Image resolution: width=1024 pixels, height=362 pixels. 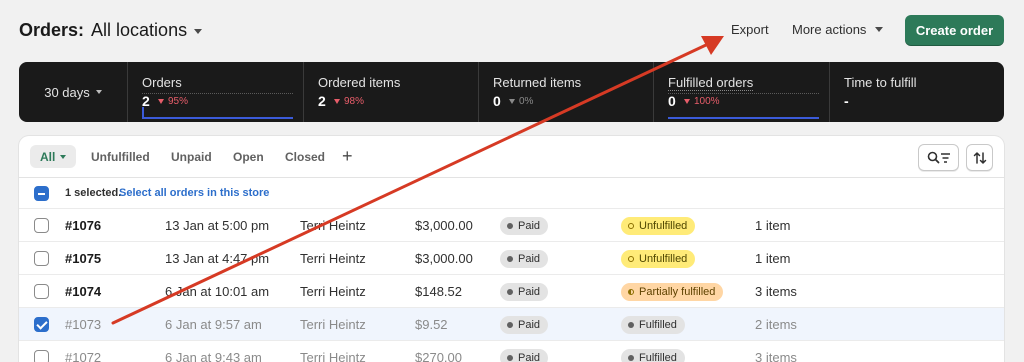 I want to click on order-number: #1076, so click(x=83, y=225).